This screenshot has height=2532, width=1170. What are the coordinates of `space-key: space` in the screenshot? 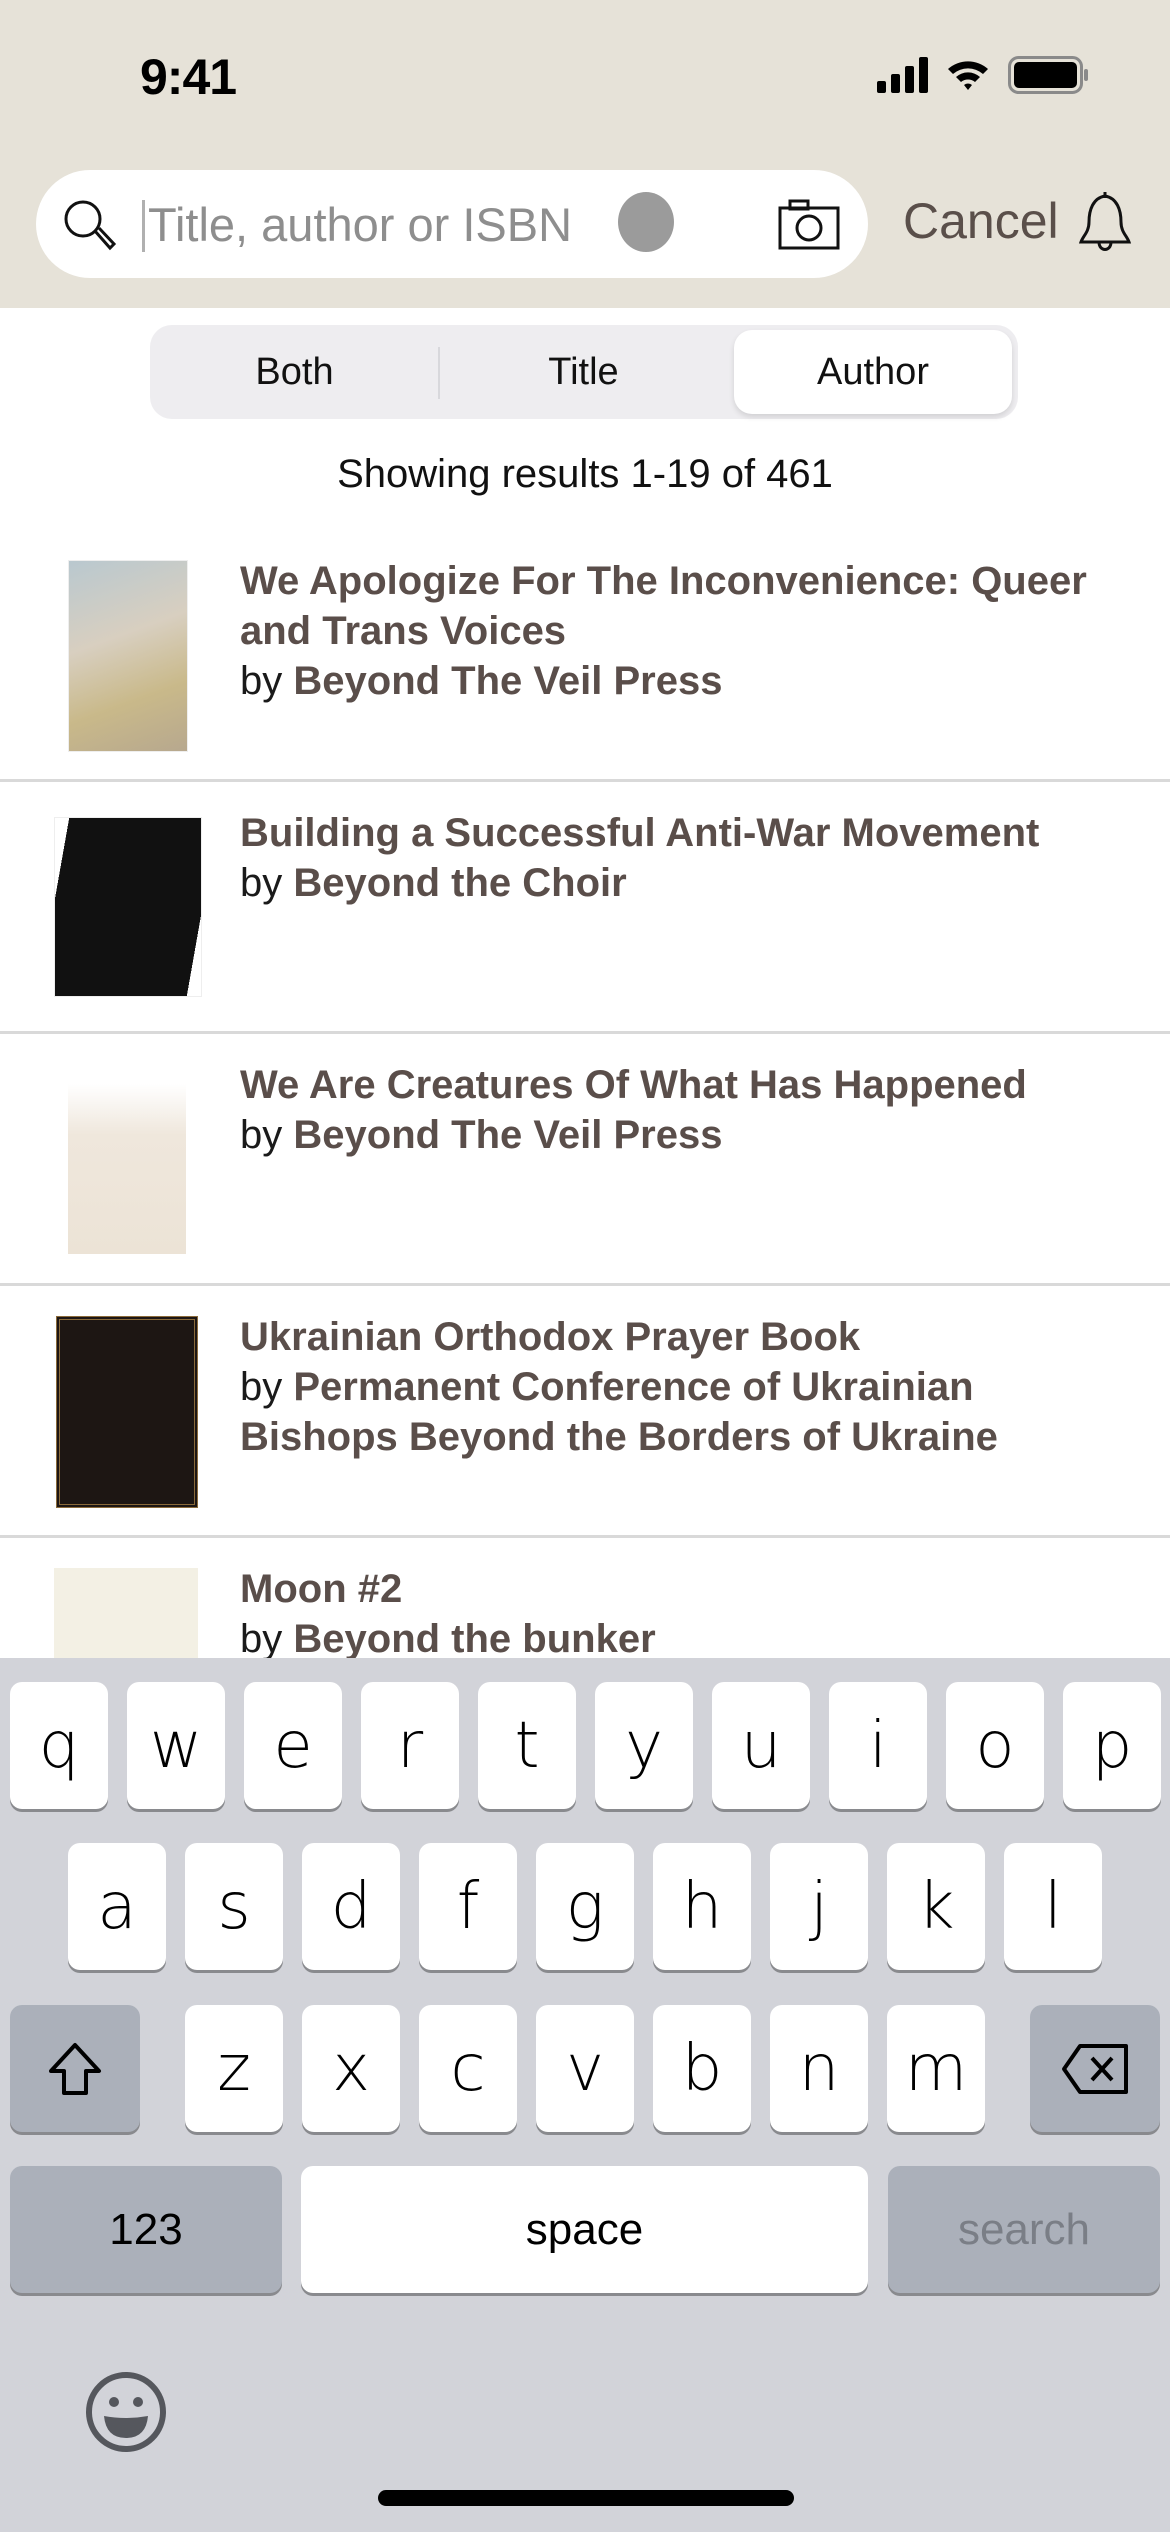 It's located at (584, 2229).